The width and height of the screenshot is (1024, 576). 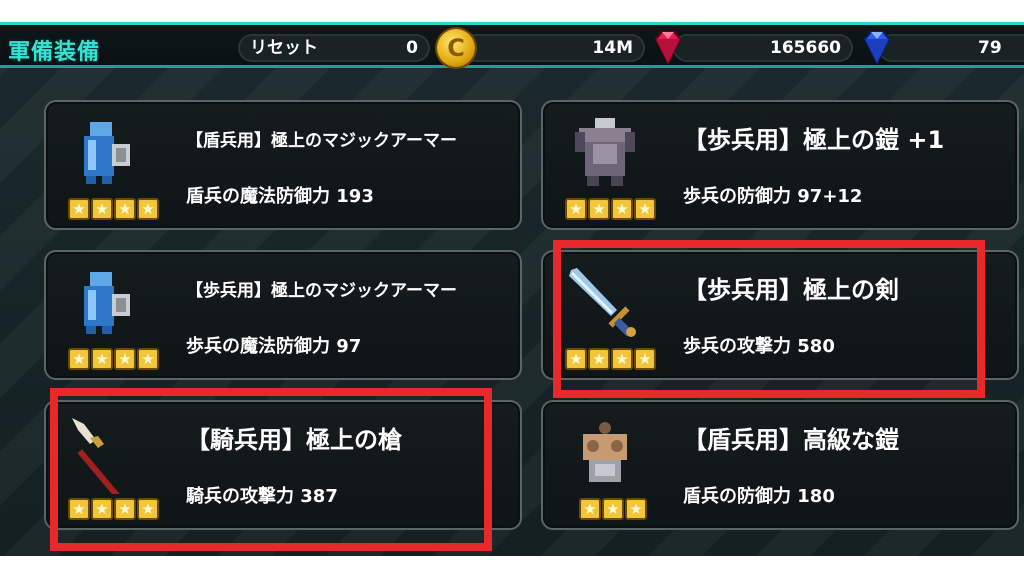 What do you see at coordinates (951, 48) in the screenshot?
I see `blue-gem-counter: 79` at bounding box center [951, 48].